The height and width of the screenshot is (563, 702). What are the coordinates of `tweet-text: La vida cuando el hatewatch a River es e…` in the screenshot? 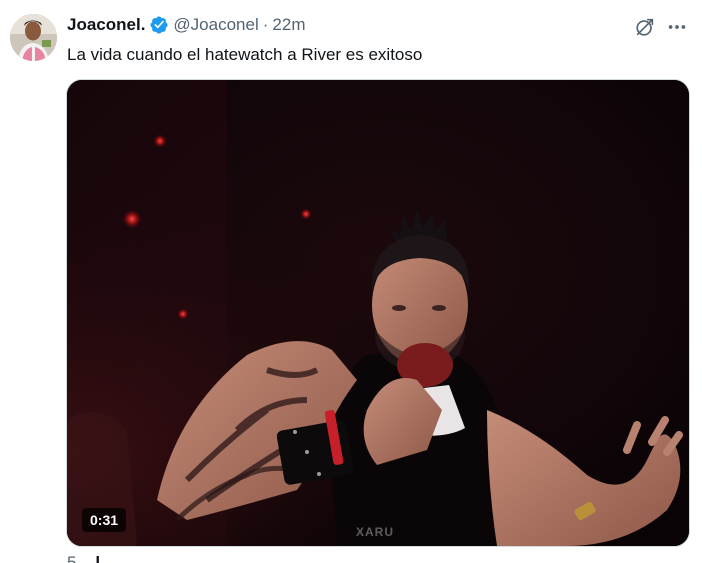 It's located at (245, 54).